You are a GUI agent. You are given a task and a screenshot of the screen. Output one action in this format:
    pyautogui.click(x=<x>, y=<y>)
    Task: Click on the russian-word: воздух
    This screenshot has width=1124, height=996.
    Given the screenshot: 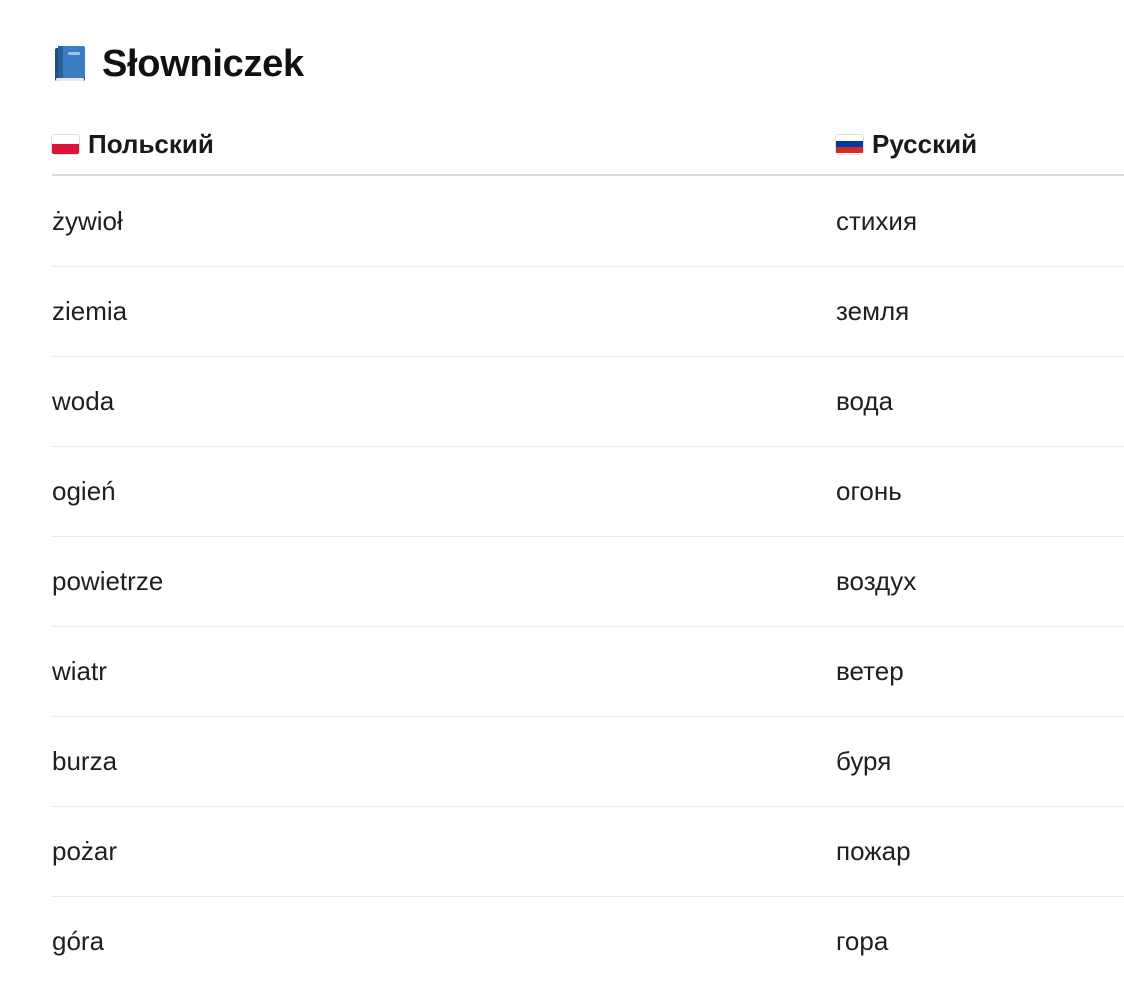 What is the action you would take?
    pyautogui.click(x=876, y=581)
    